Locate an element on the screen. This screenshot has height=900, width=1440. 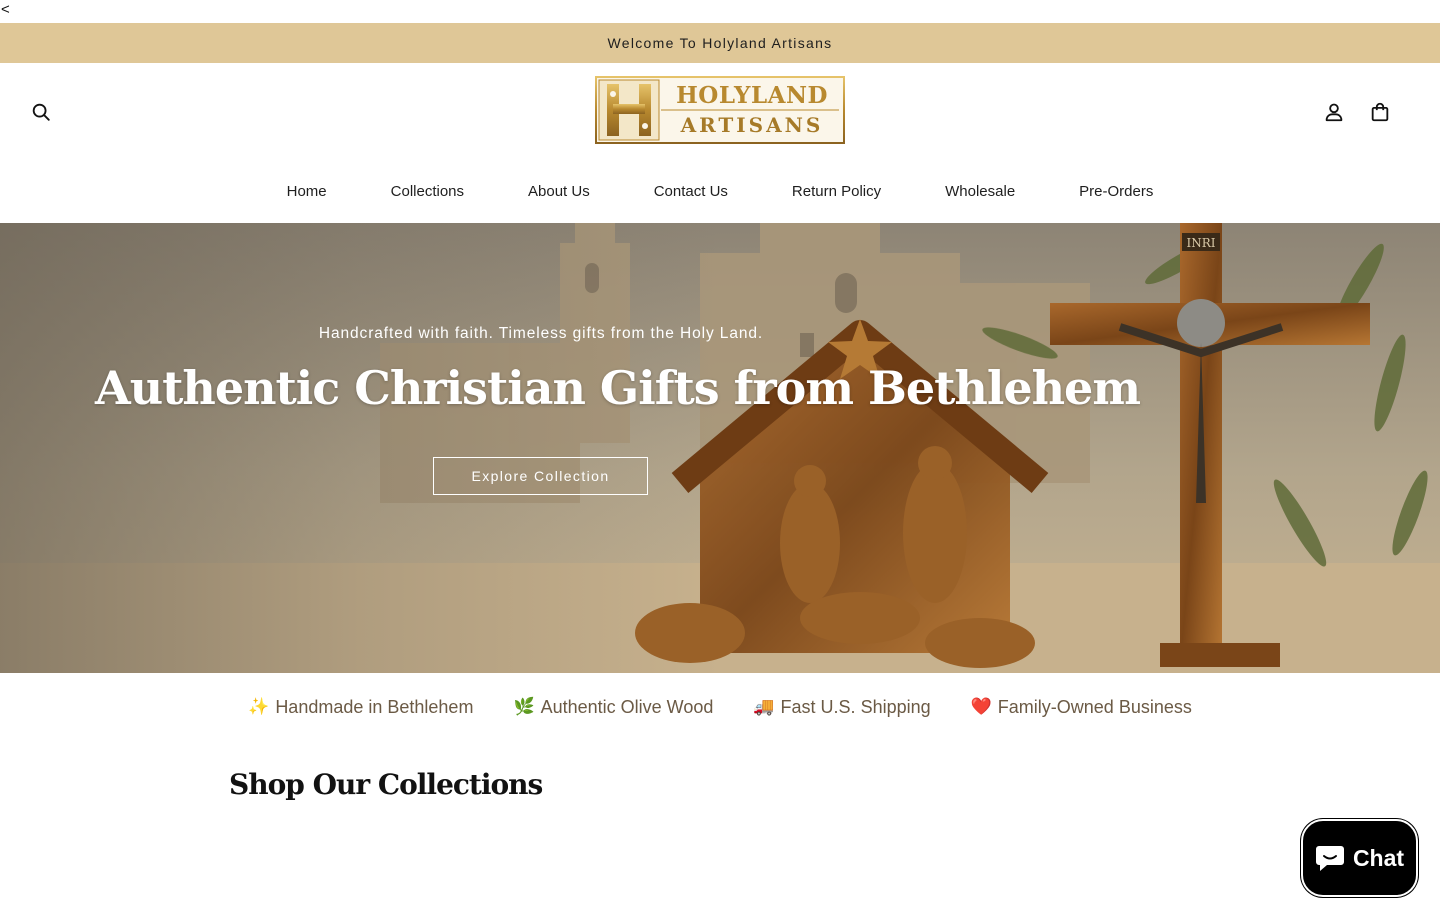
feature-family-owned: ❤️ Family-Owned Business is located at coordinates (1081, 707).